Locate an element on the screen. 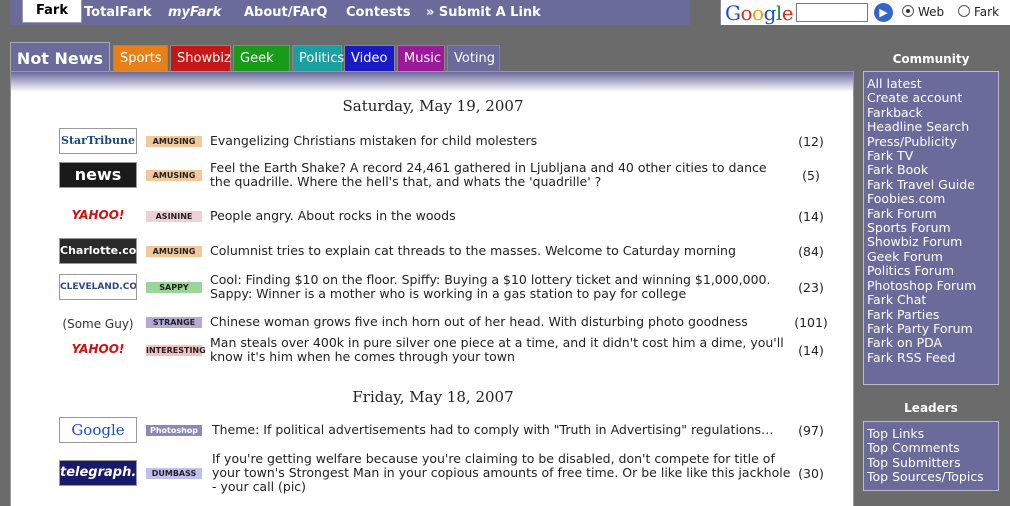  tag-strange: STRANGE is located at coordinates (174, 322).